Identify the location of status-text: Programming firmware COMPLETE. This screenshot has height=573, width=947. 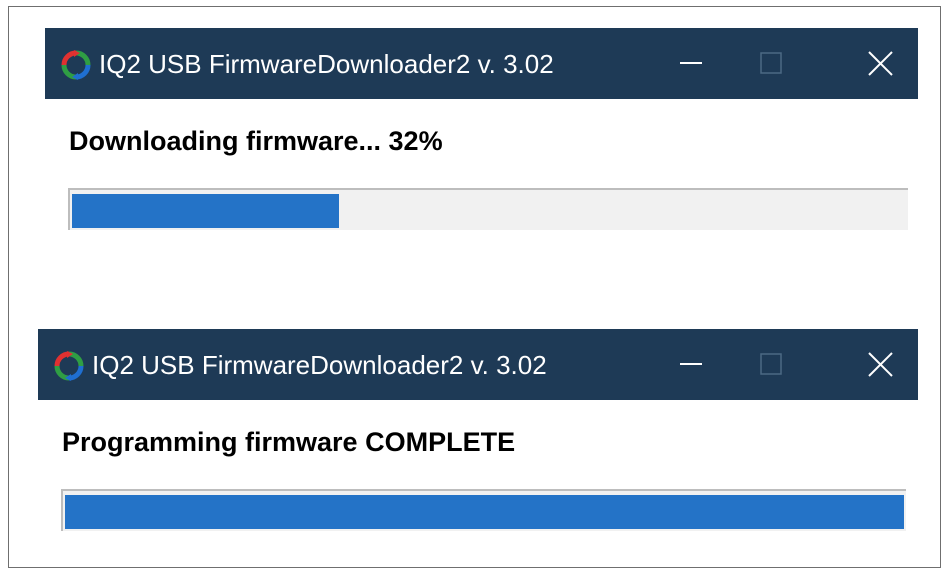
(289, 442).